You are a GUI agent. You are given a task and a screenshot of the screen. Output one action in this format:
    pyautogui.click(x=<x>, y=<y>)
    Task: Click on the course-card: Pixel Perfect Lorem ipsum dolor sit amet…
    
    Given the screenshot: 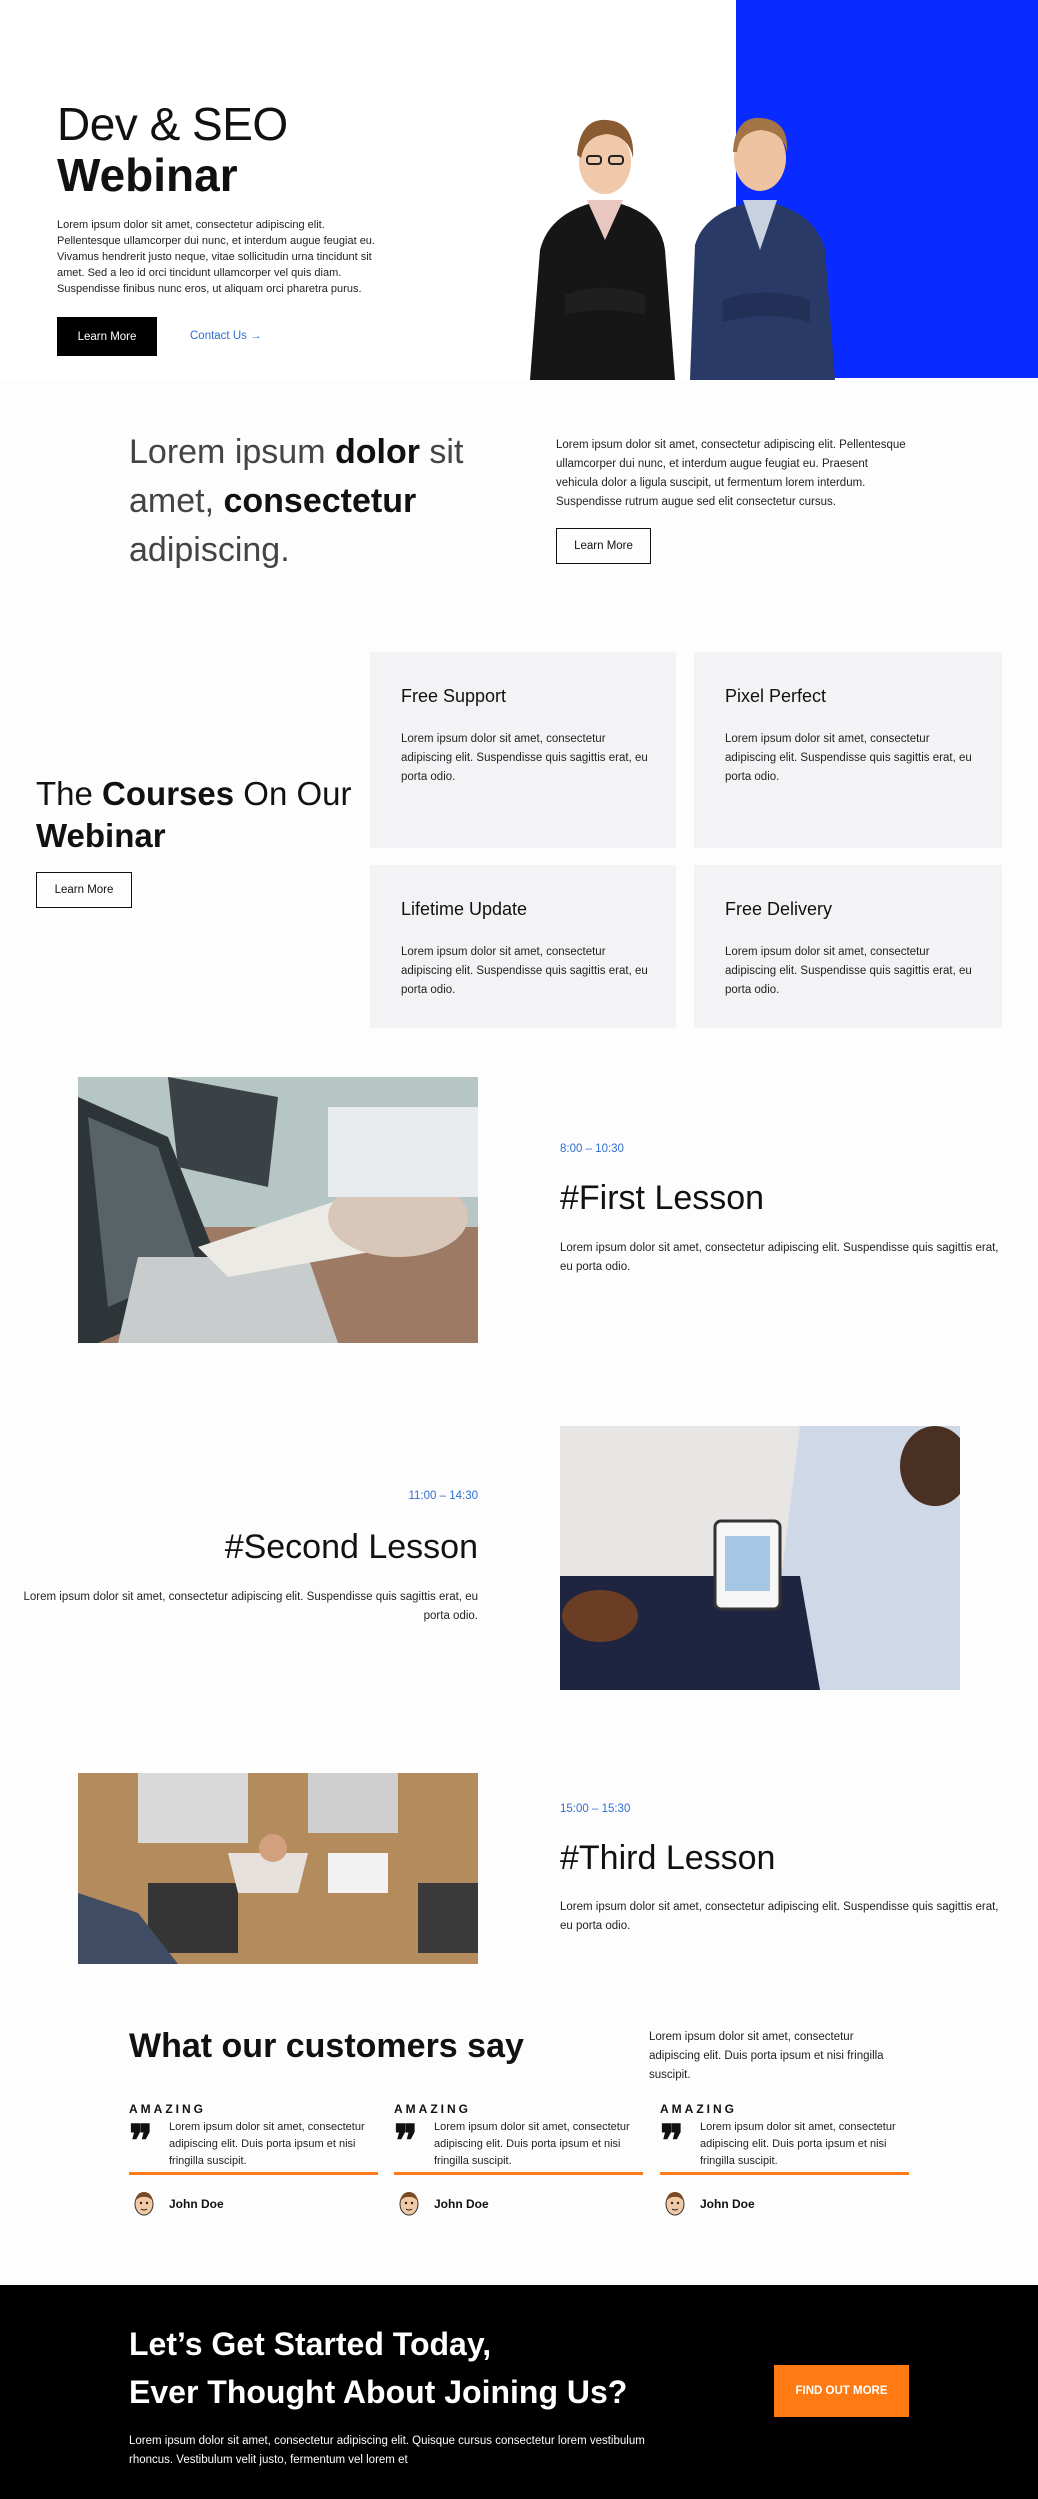 What is the action you would take?
    pyautogui.click(x=848, y=750)
    